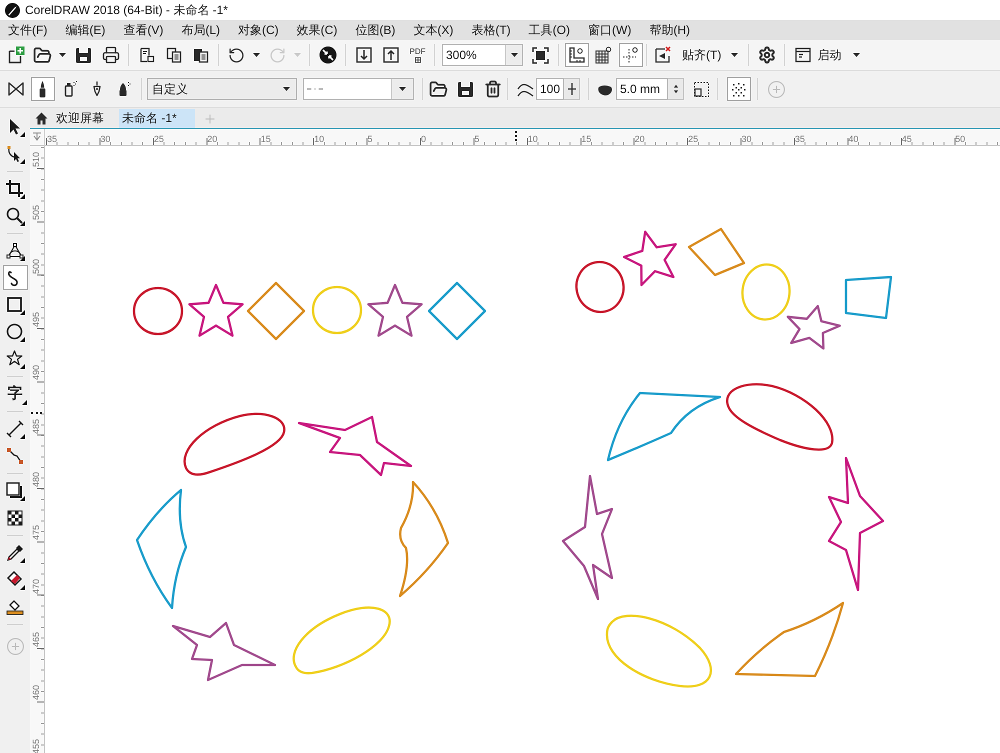 This screenshot has height=753, width=1000. I want to click on cursor-position-marker, so click(516, 136).